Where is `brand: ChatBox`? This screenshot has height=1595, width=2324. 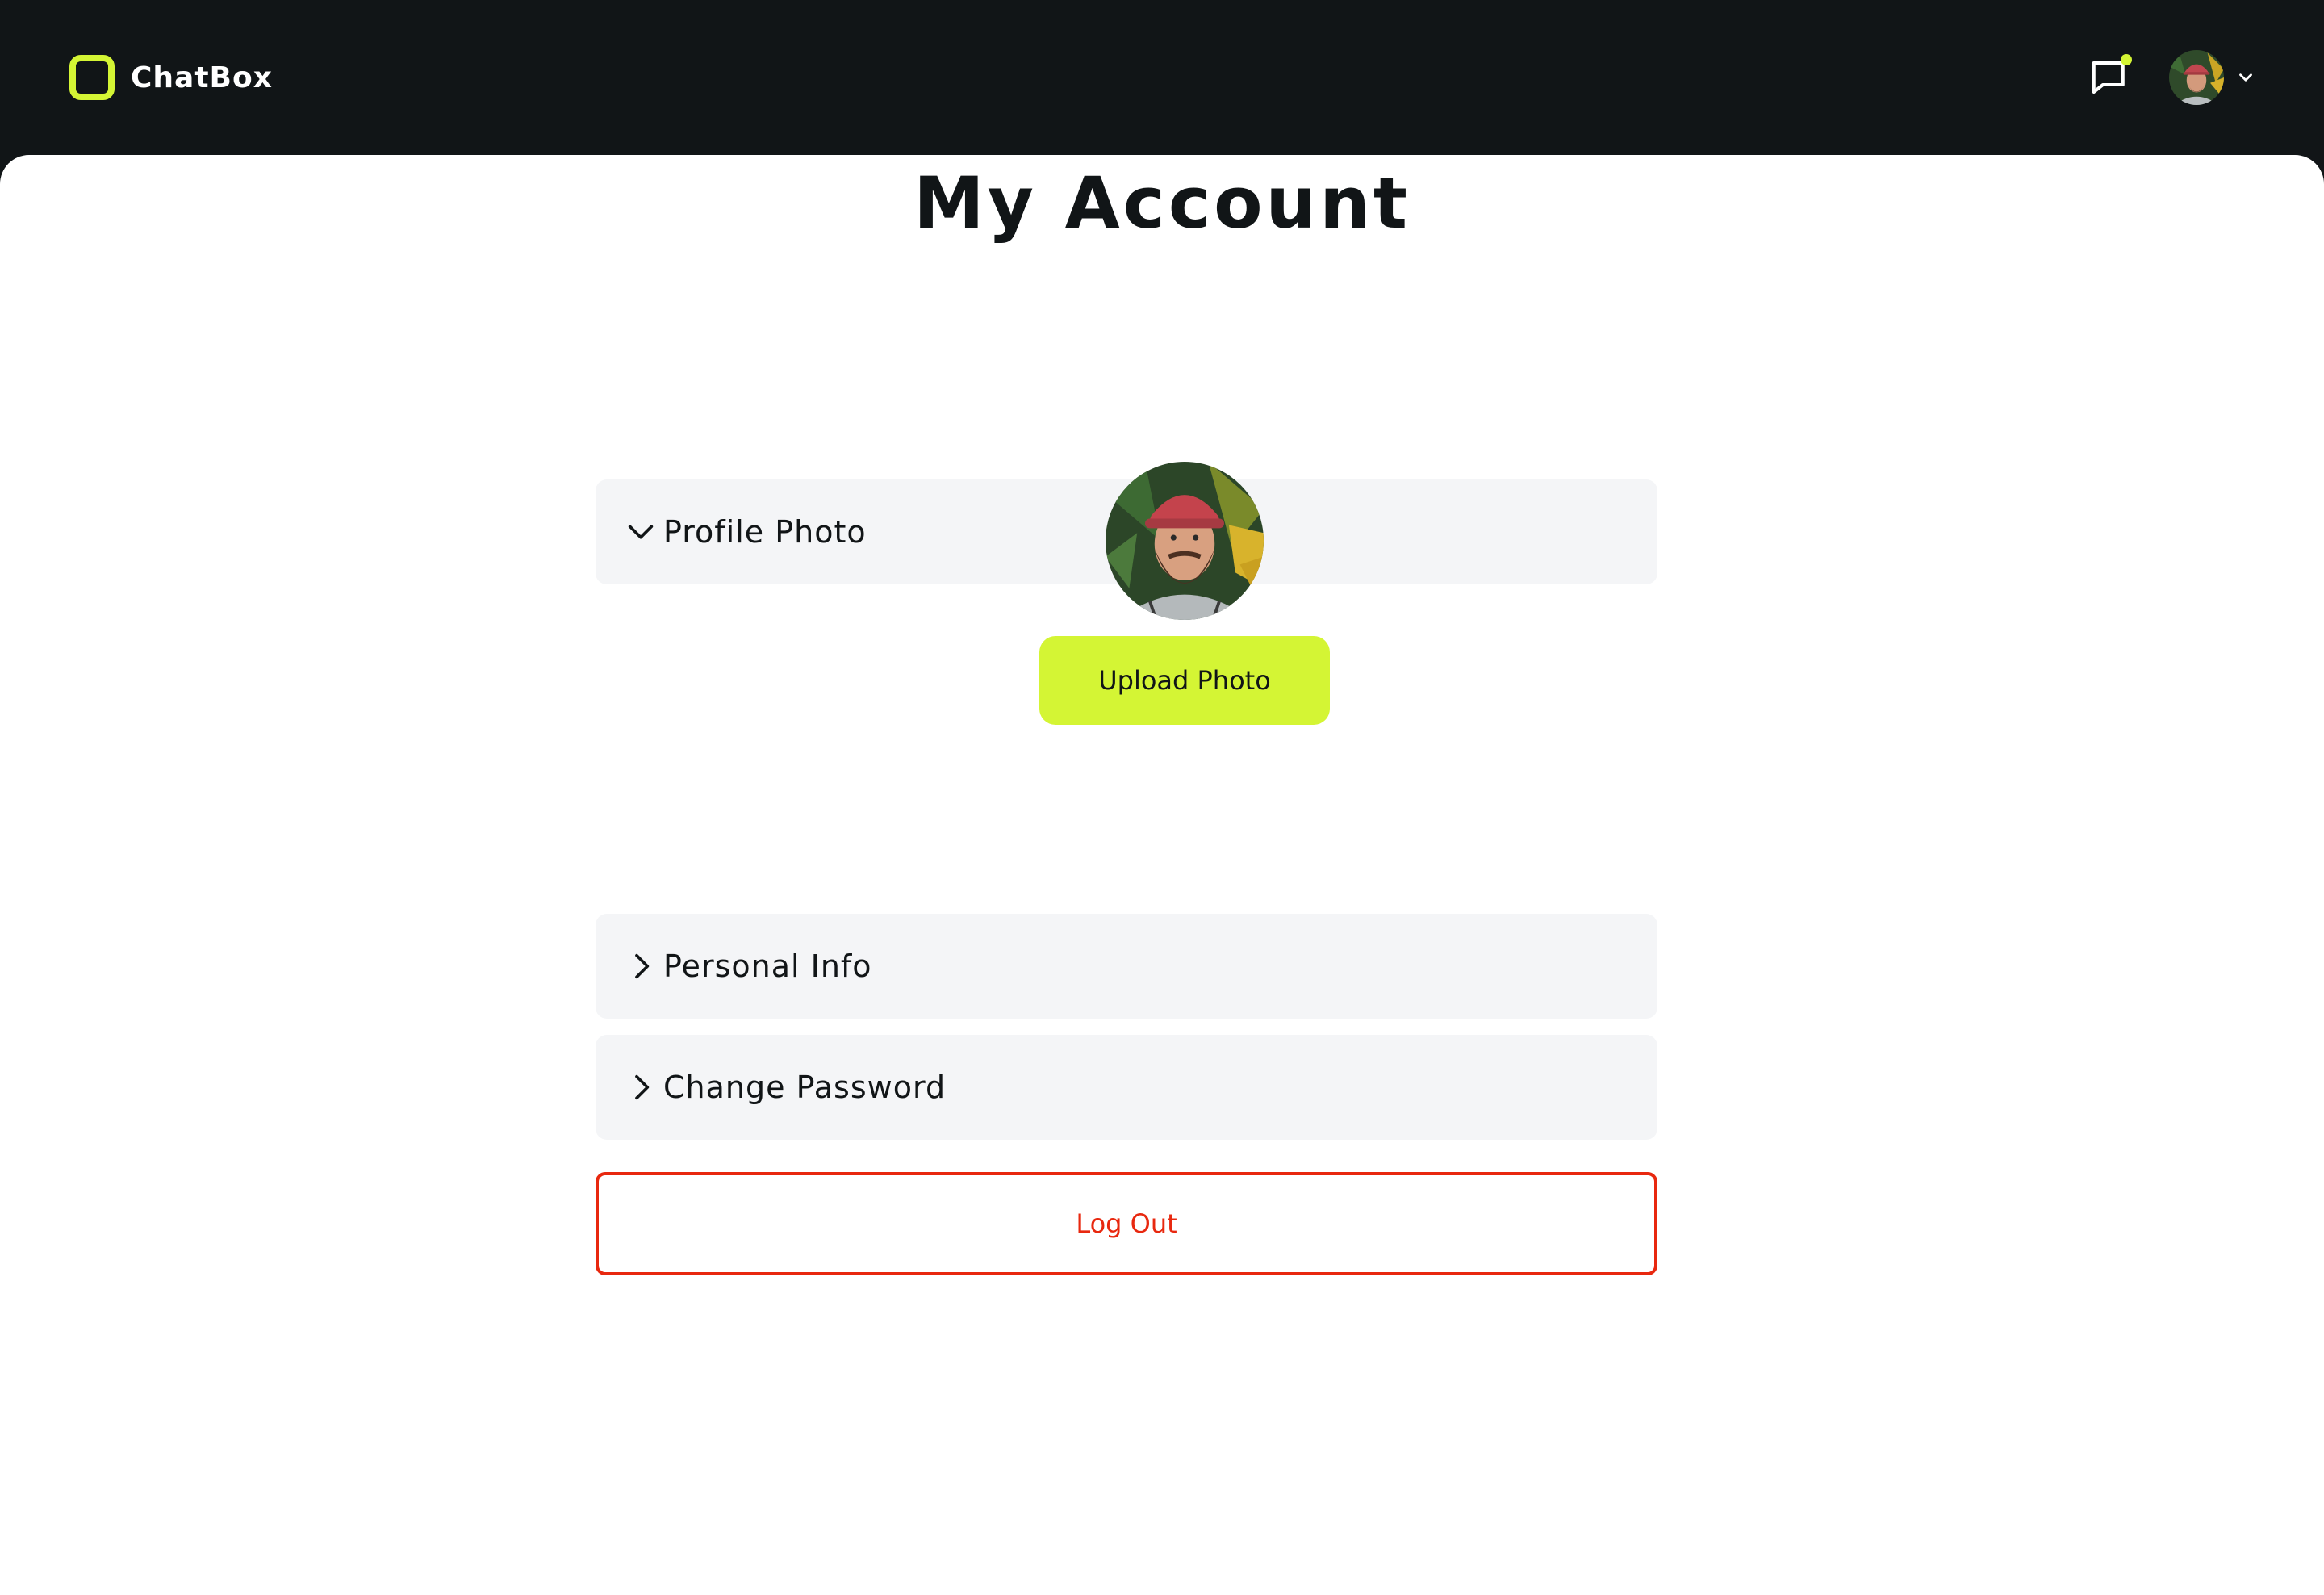 brand: ChatBox is located at coordinates (171, 77).